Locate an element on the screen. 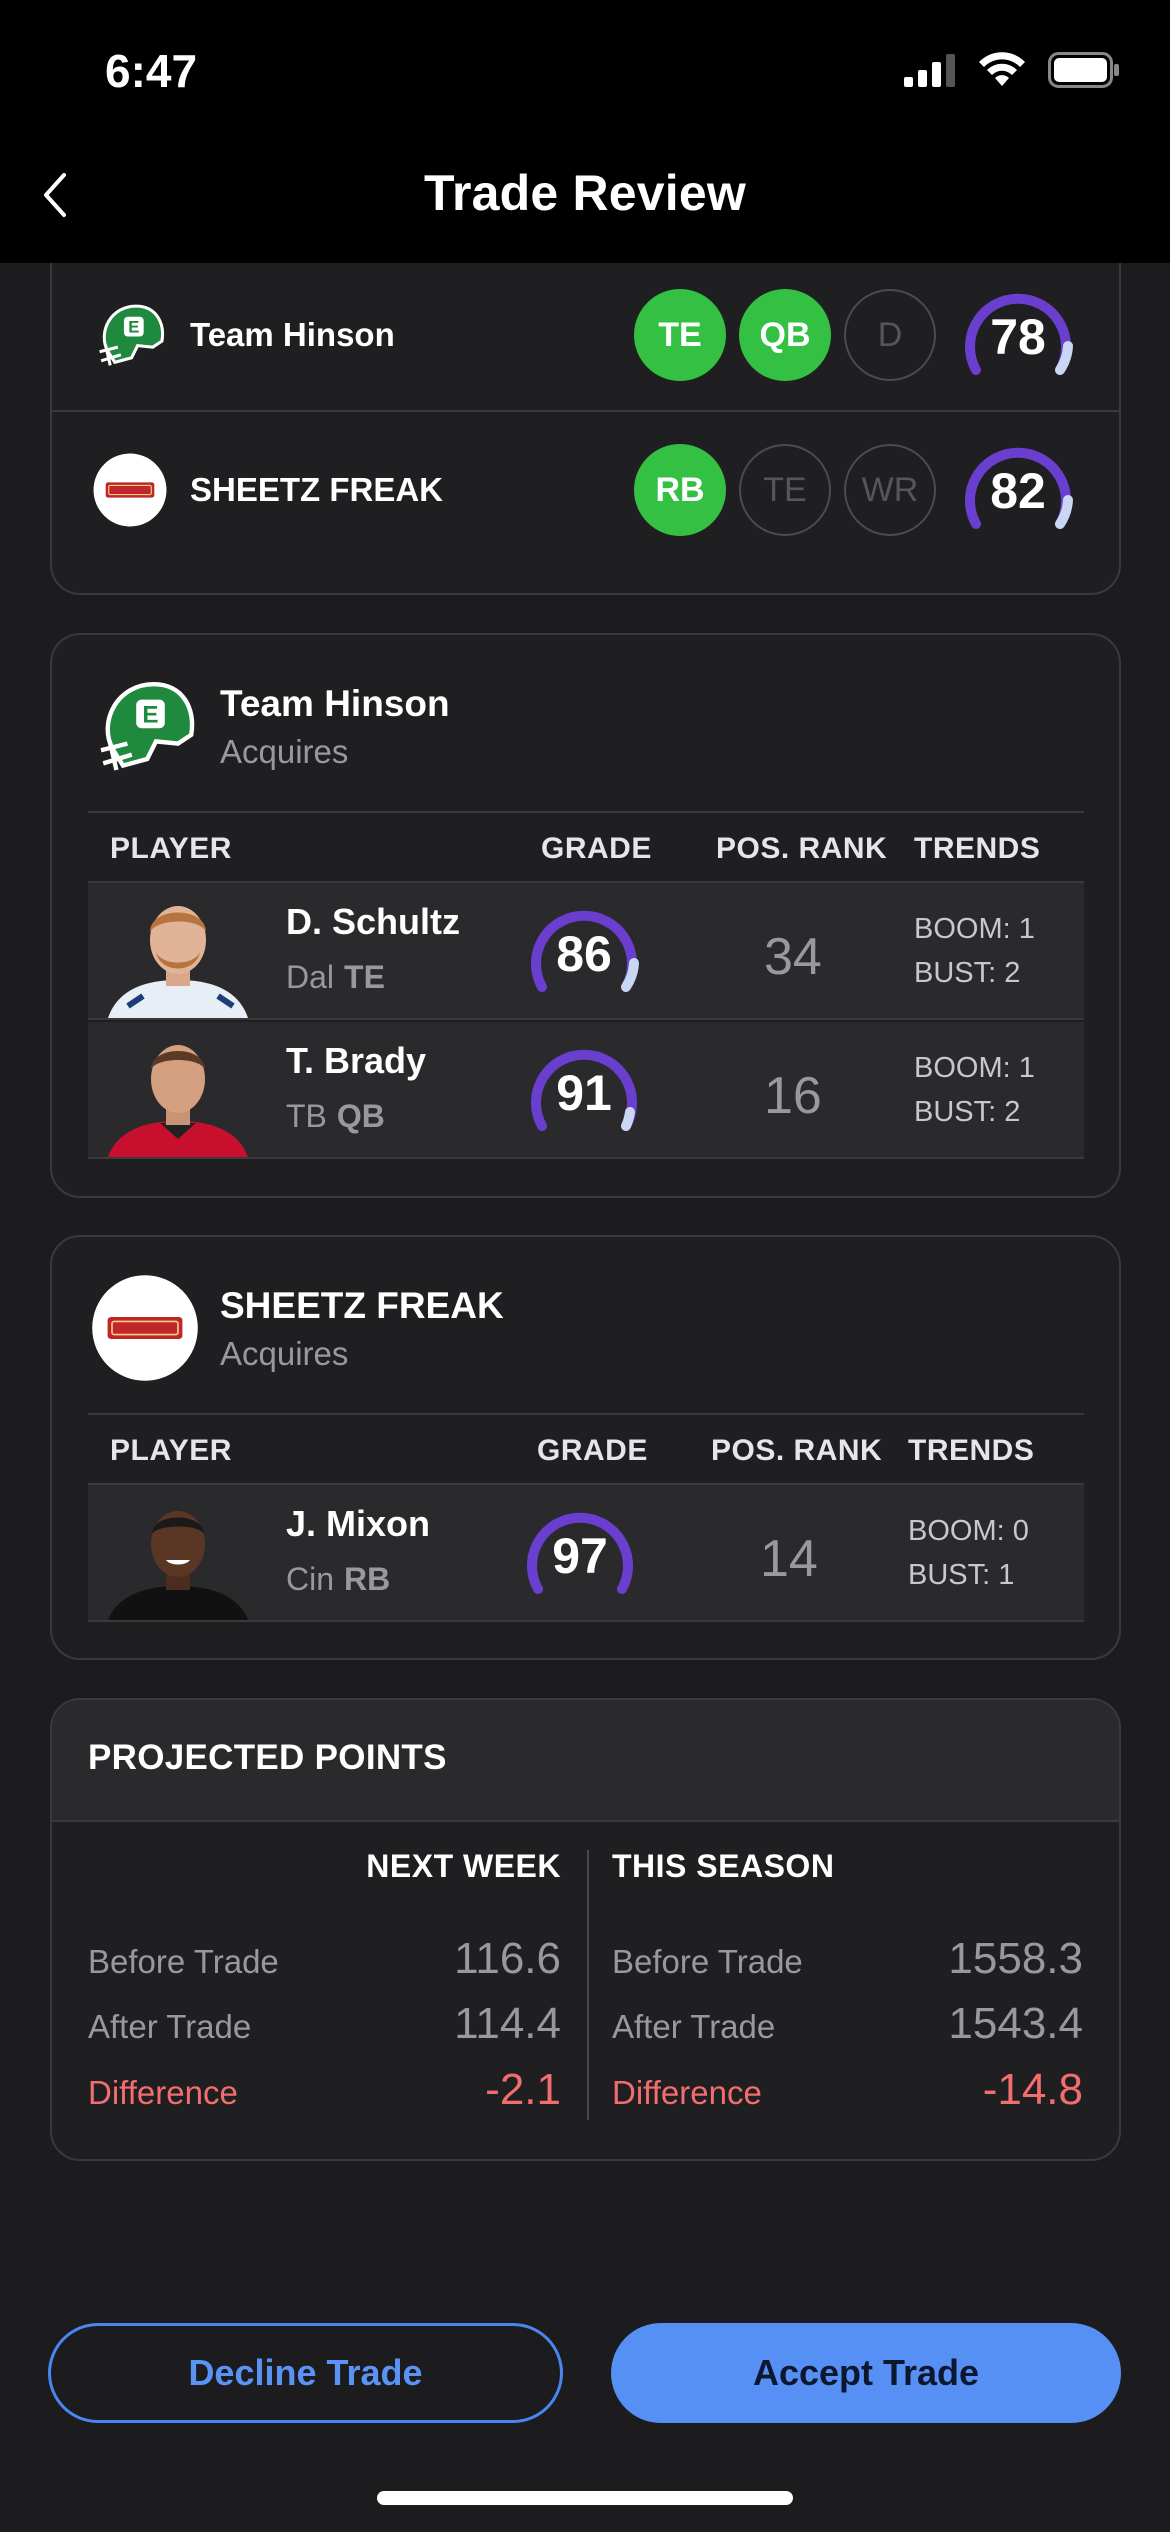 The width and height of the screenshot is (1170, 2532). home-indicator is located at coordinates (585, 2498).